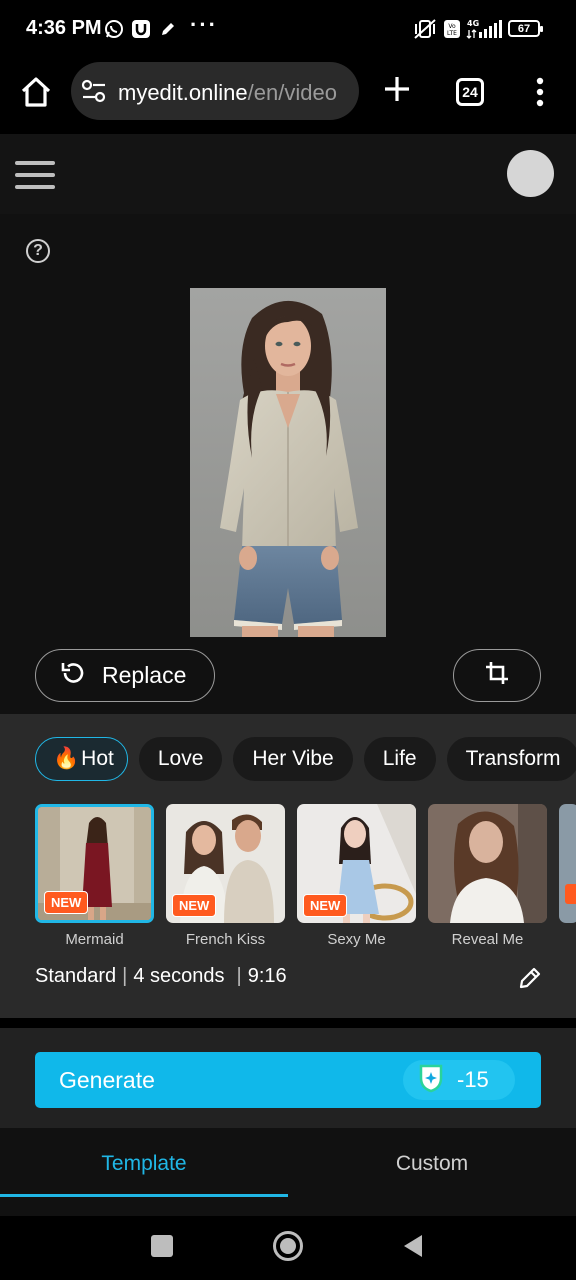 Image resolution: width=576 pixels, height=1280 pixels. What do you see at coordinates (66, 758) in the screenshot?
I see `flame-icon: 🔥` at bounding box center [66, 758].